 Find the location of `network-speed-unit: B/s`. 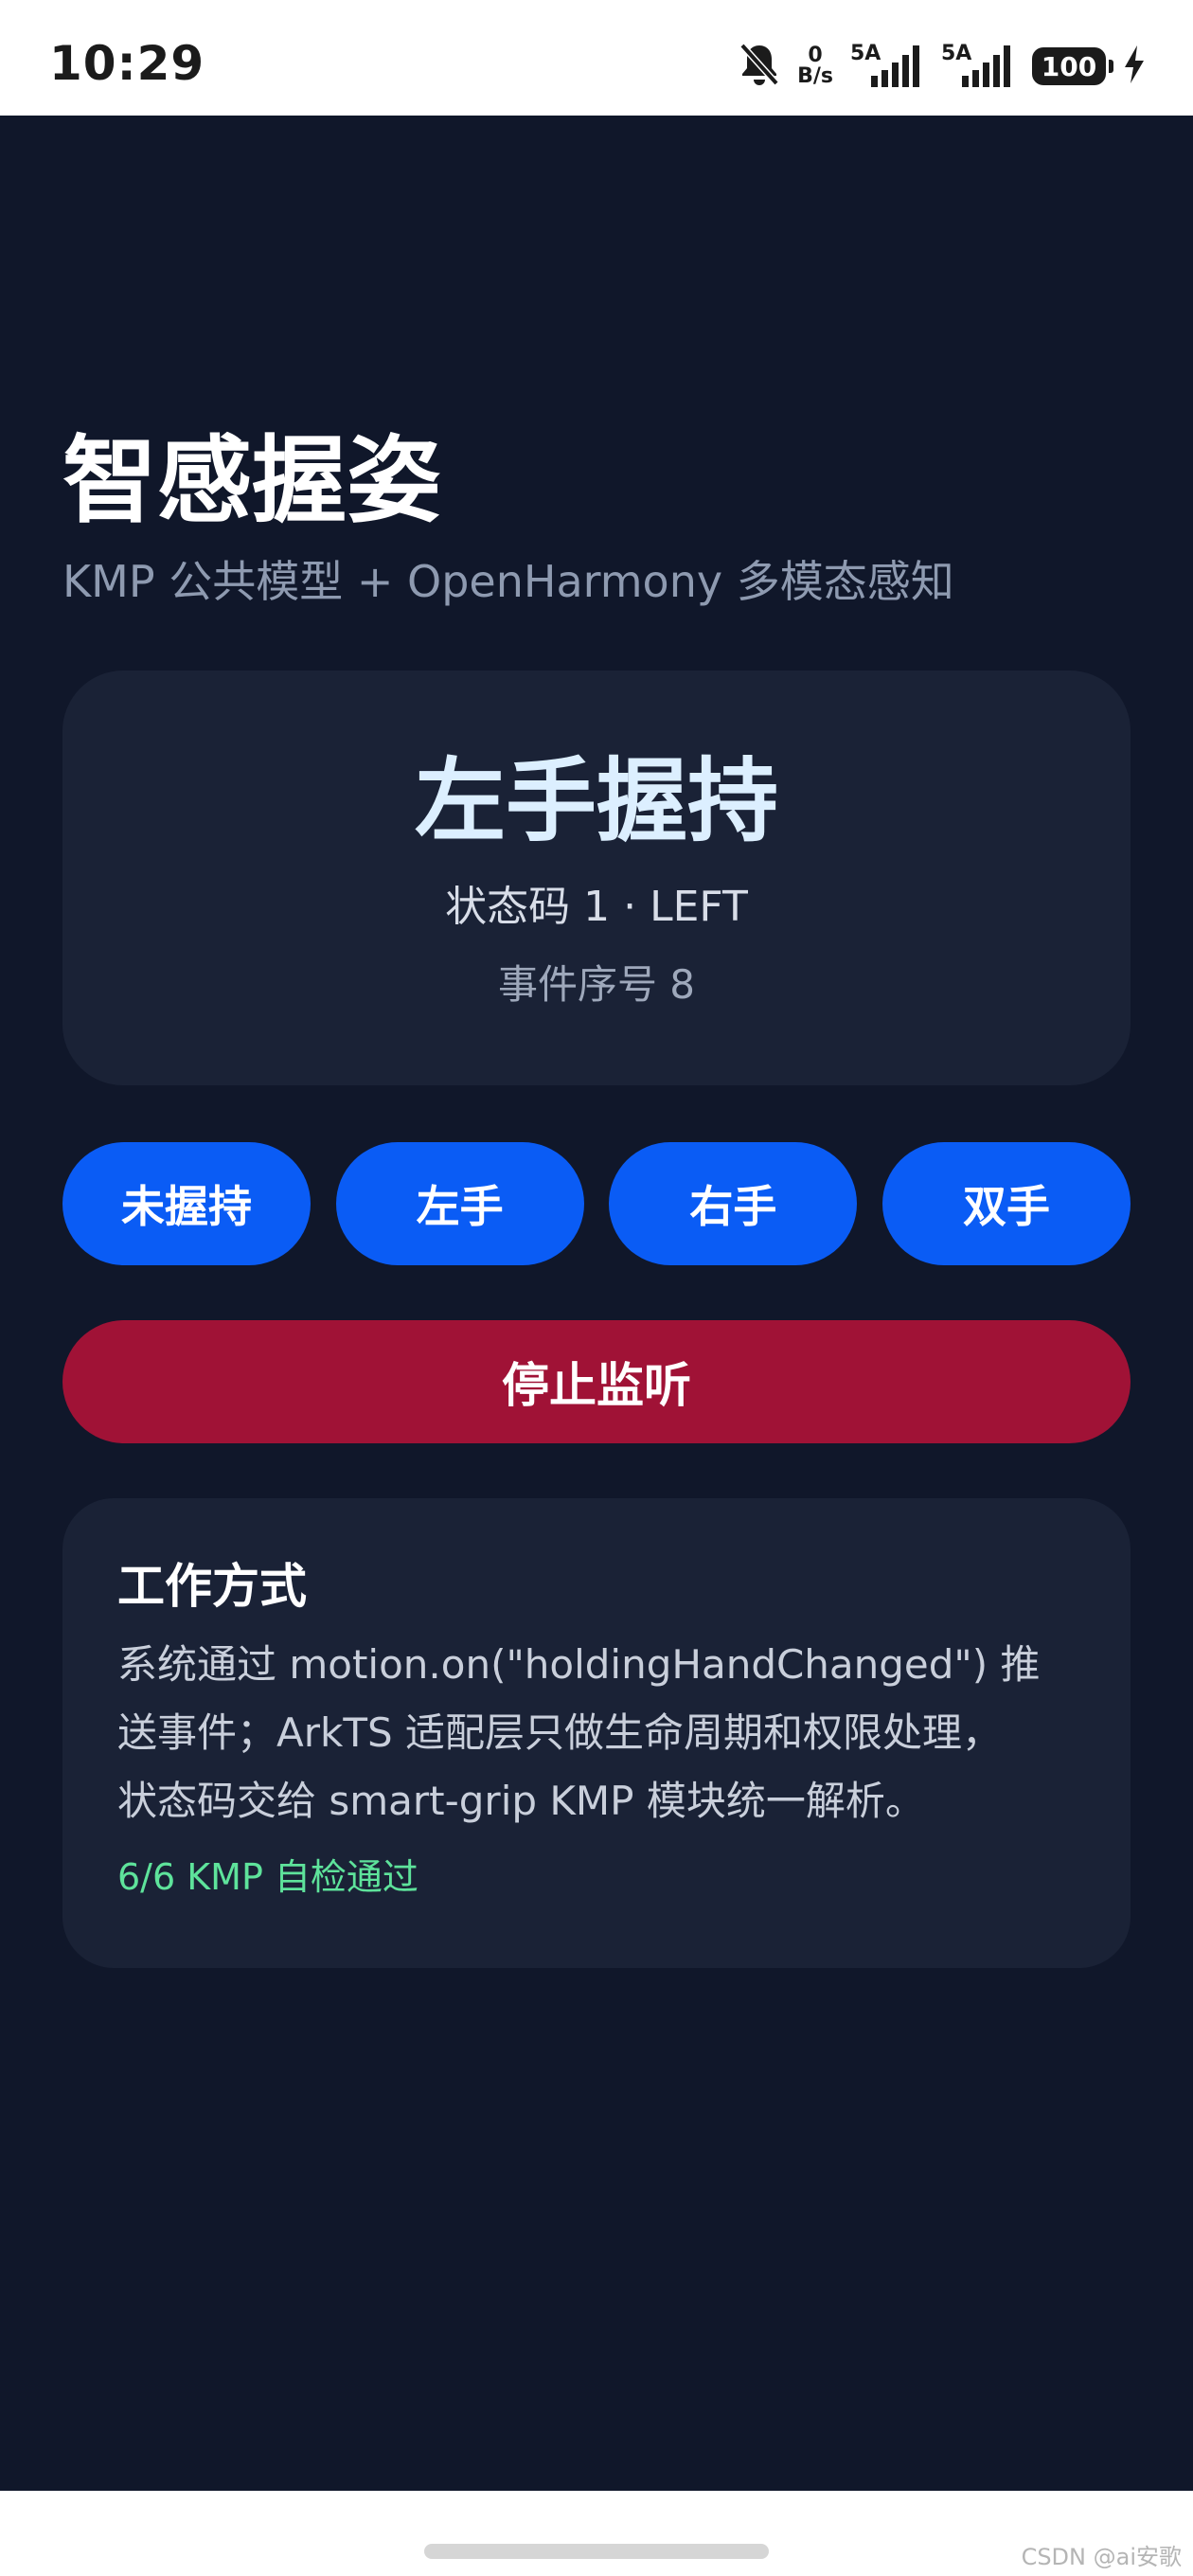

network-speed-unit: B/s is located at coordinates (815, 76).